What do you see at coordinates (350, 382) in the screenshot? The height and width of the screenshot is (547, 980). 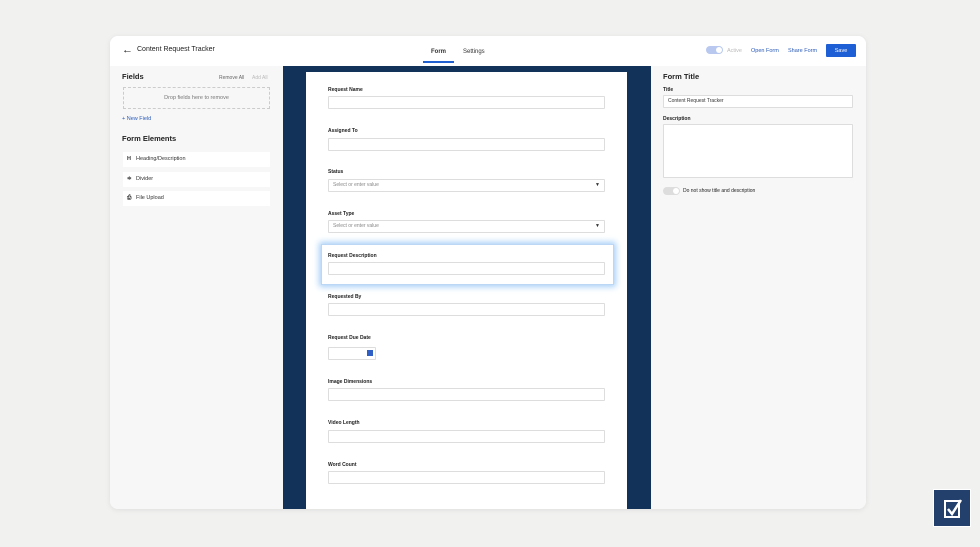 I see `field-label: Image Dimensions` at bounding box center [350, 382].